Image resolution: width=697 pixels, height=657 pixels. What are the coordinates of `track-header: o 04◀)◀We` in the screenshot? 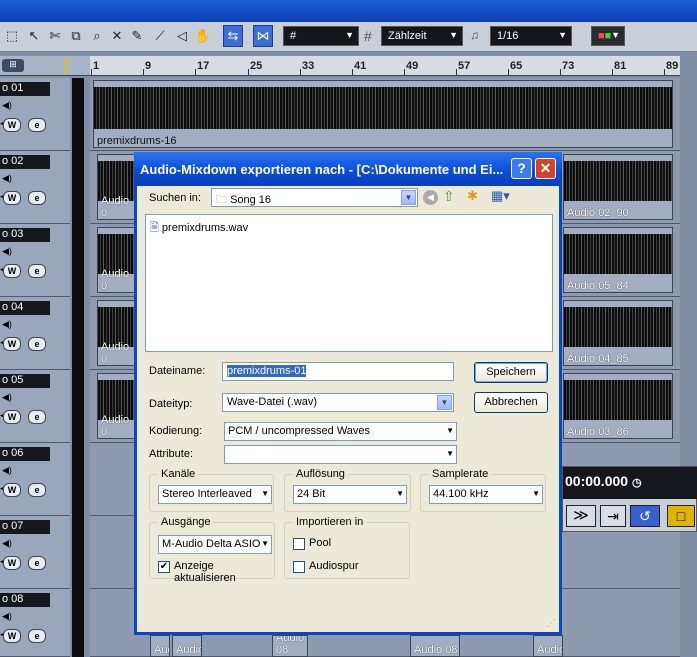 It's located at (35, 333).